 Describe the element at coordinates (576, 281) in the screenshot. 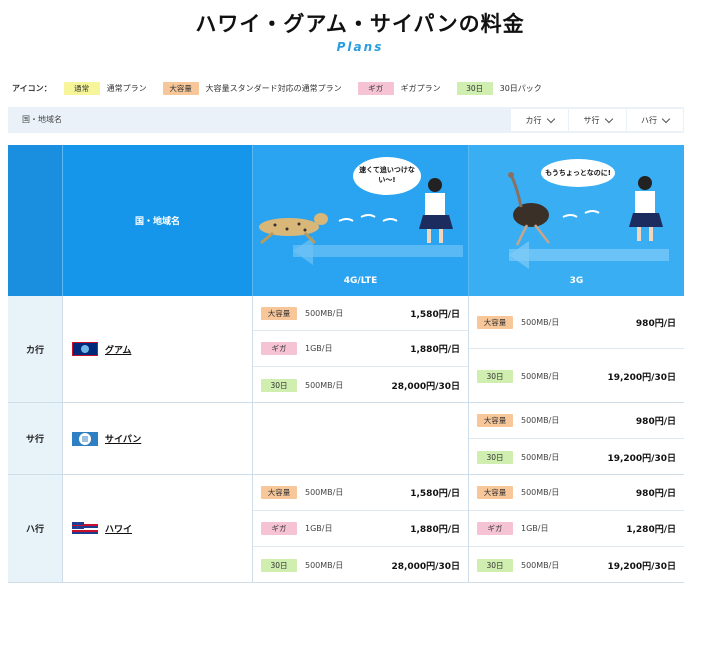

I see `header-3g-label: 3G` at that location.